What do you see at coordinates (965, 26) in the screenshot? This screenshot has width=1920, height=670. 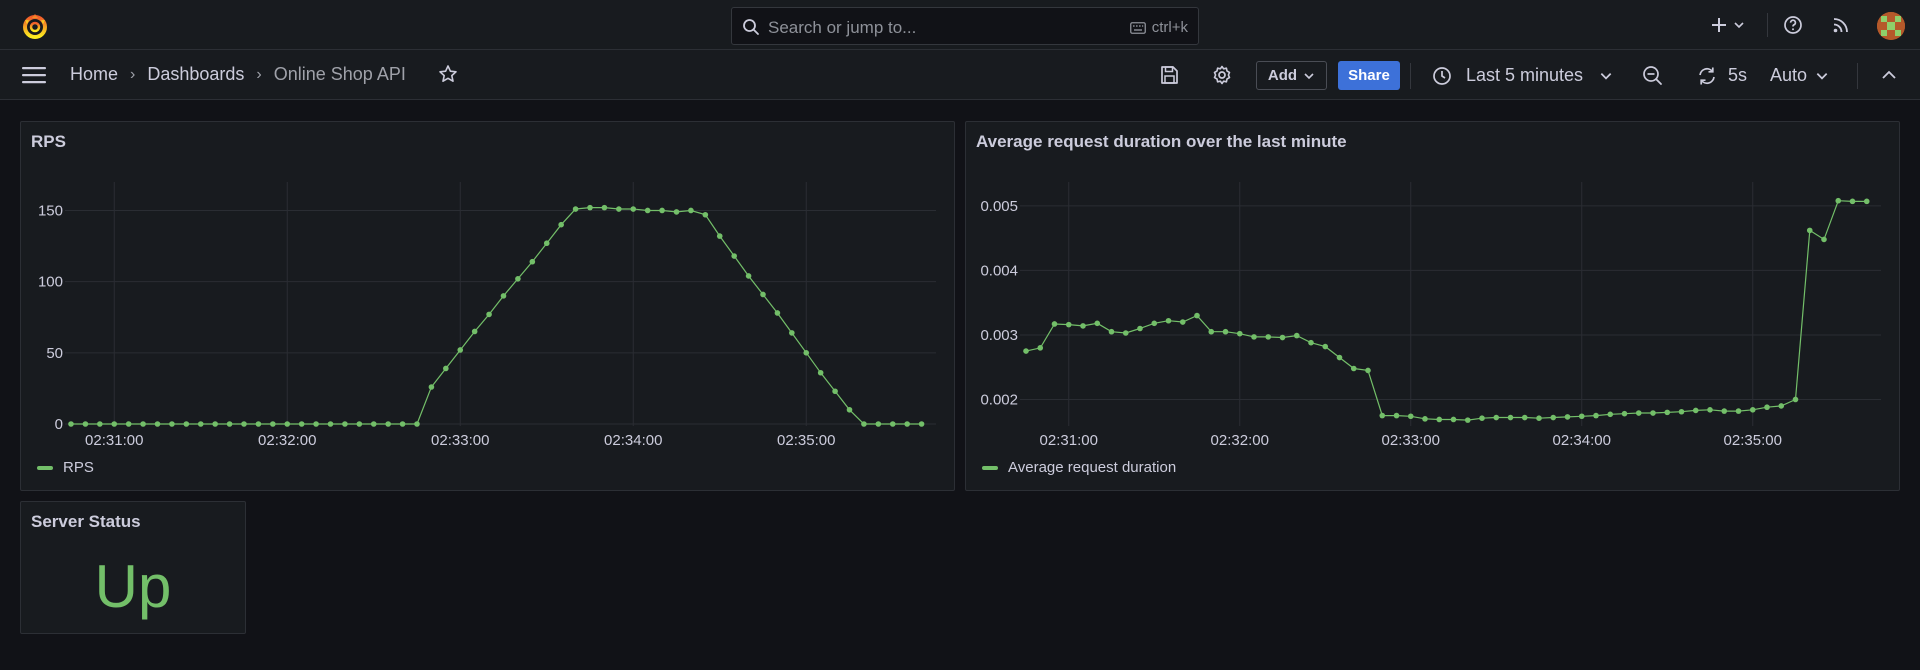 I see `search-bar: Search or jump to... ctrl+k` at bounding box center [965, 26].